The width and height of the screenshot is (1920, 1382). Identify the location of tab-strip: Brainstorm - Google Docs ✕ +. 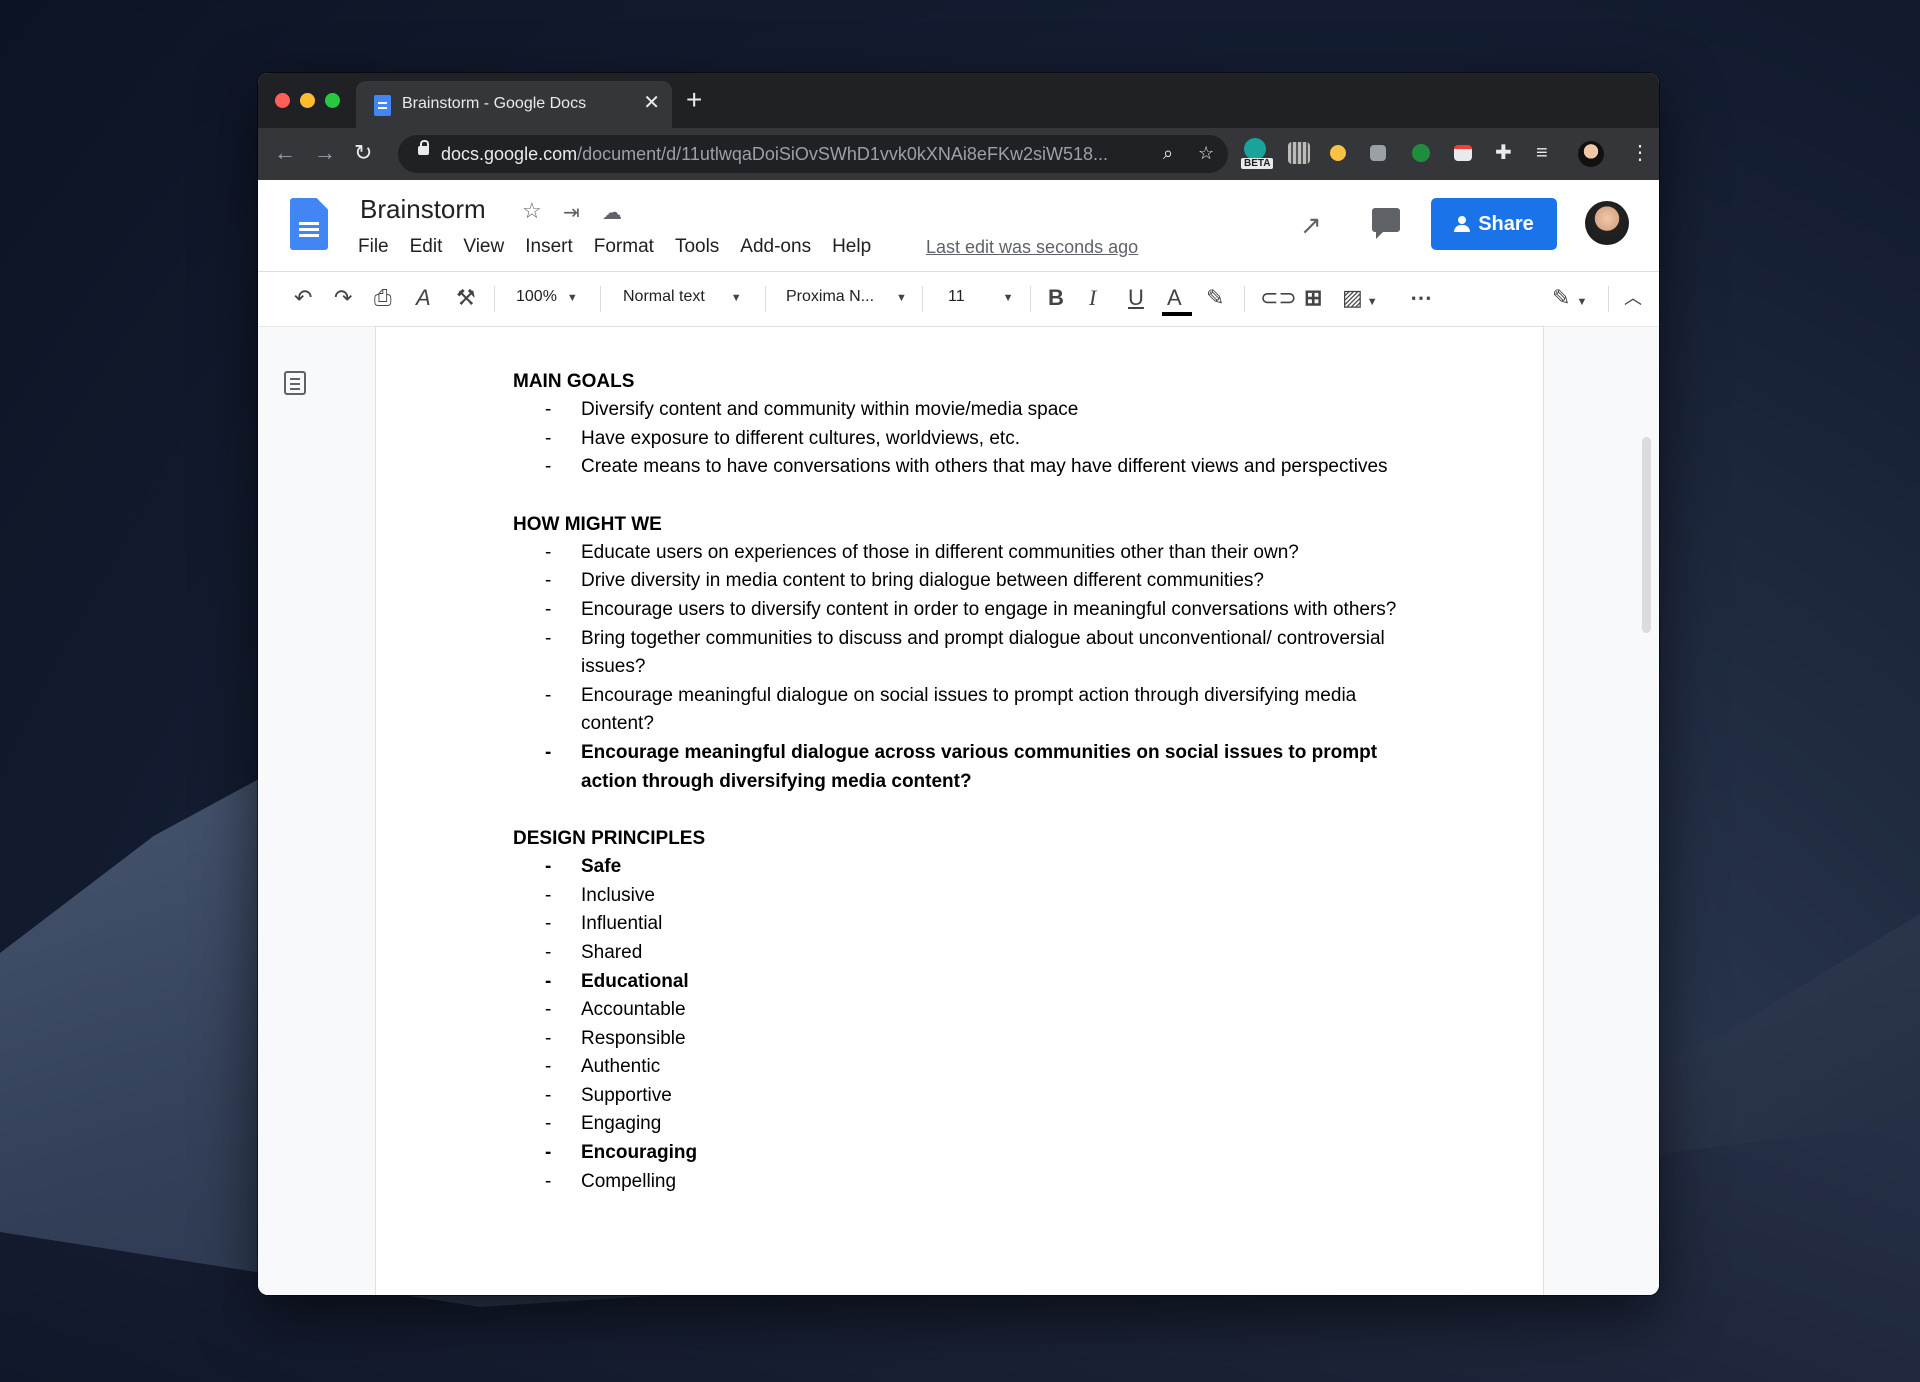
(958, 100).